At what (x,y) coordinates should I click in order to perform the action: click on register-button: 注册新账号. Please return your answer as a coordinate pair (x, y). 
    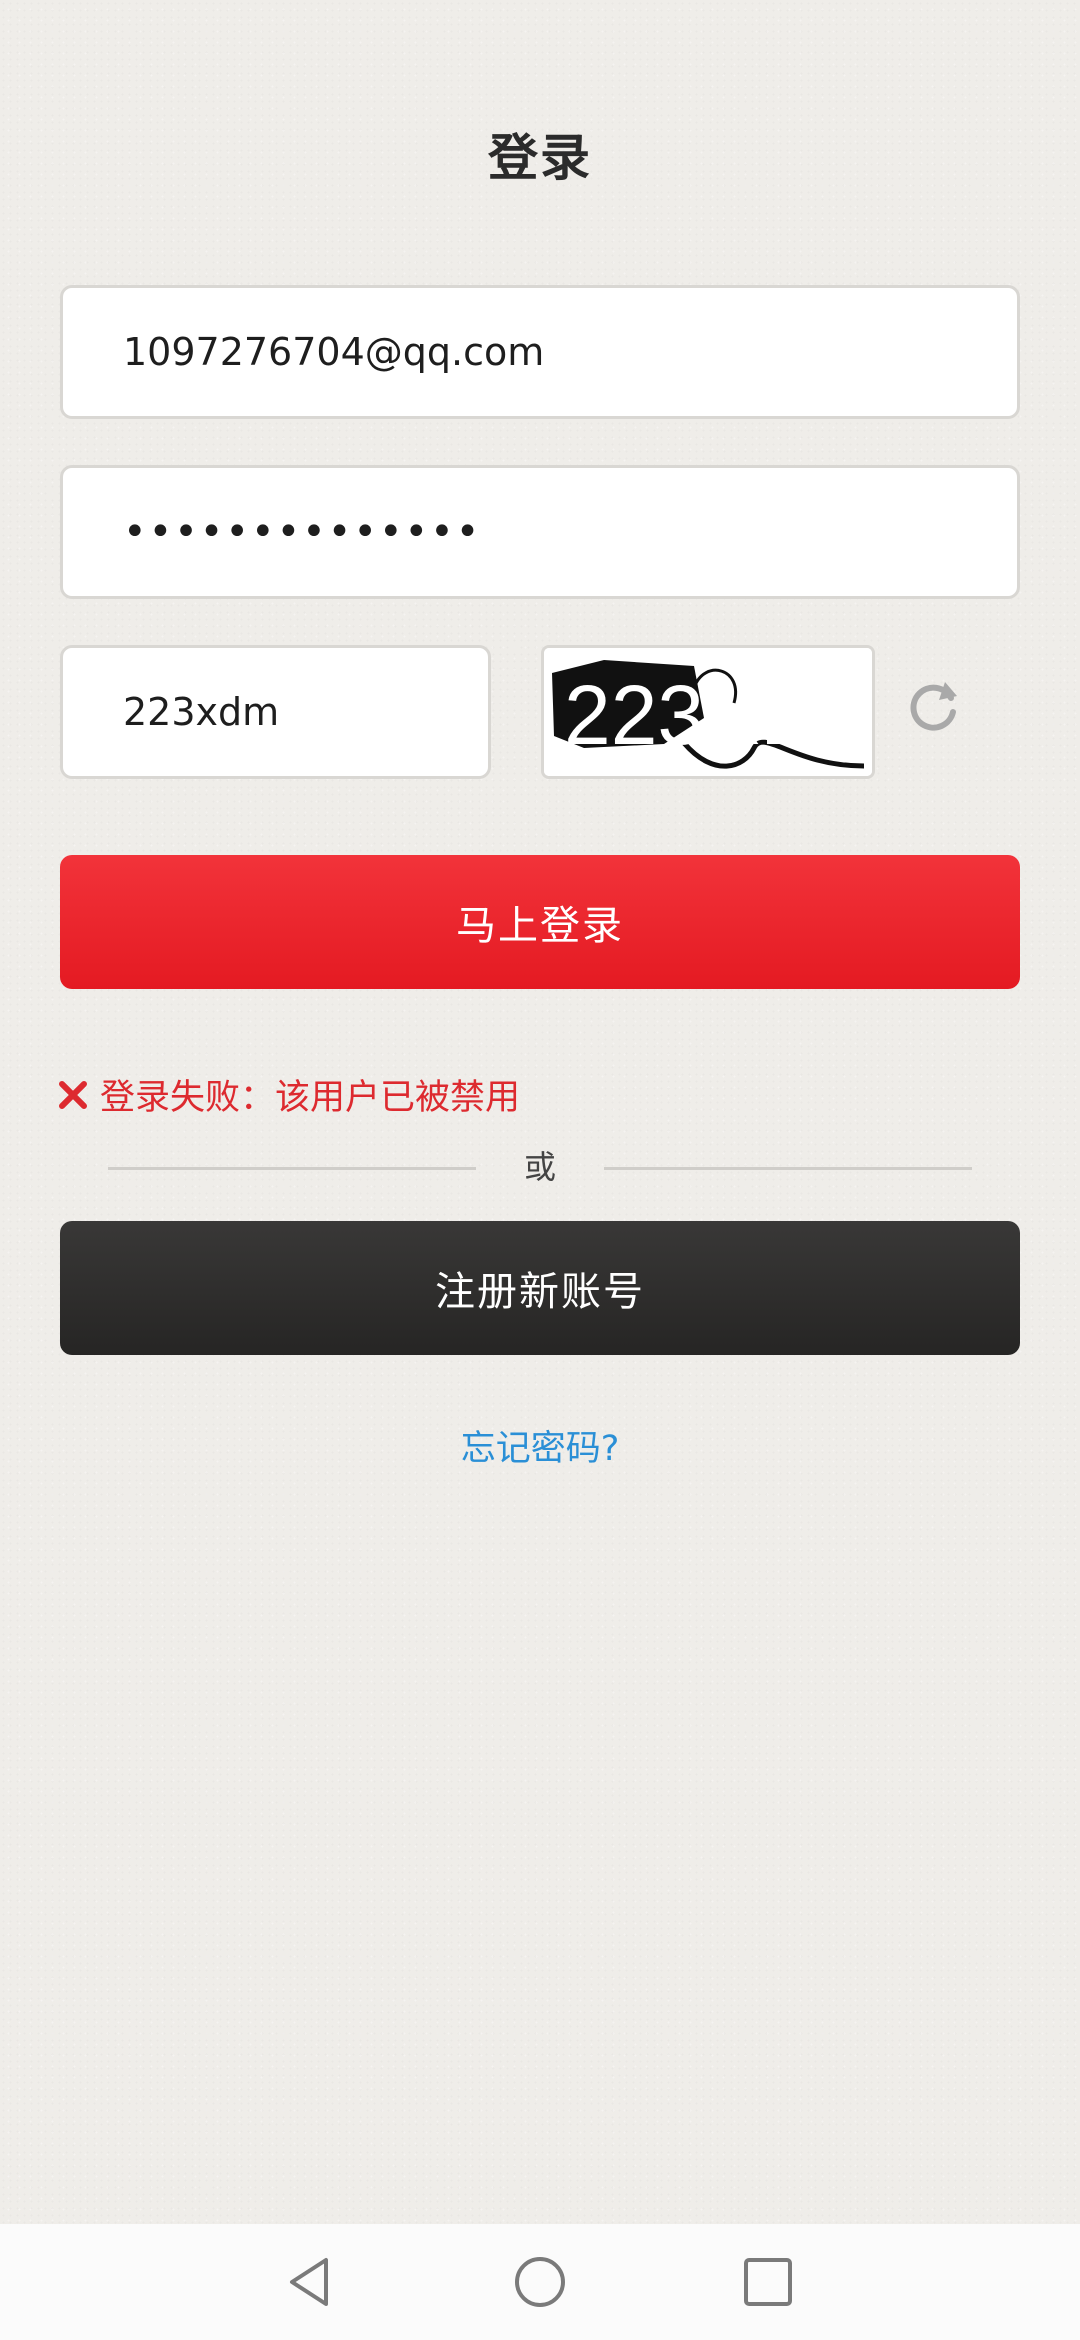
    Looking at the image, I should click on (540, 1288).